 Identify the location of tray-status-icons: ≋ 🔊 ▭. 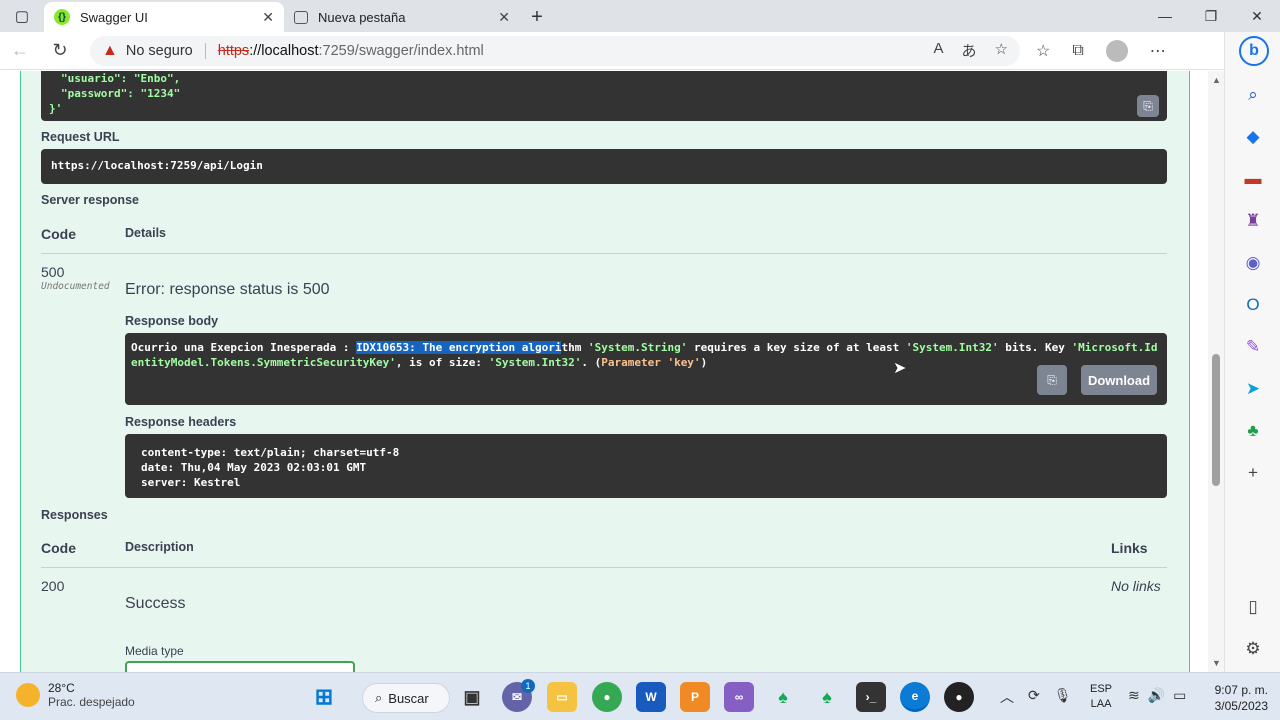
(1157, 695).